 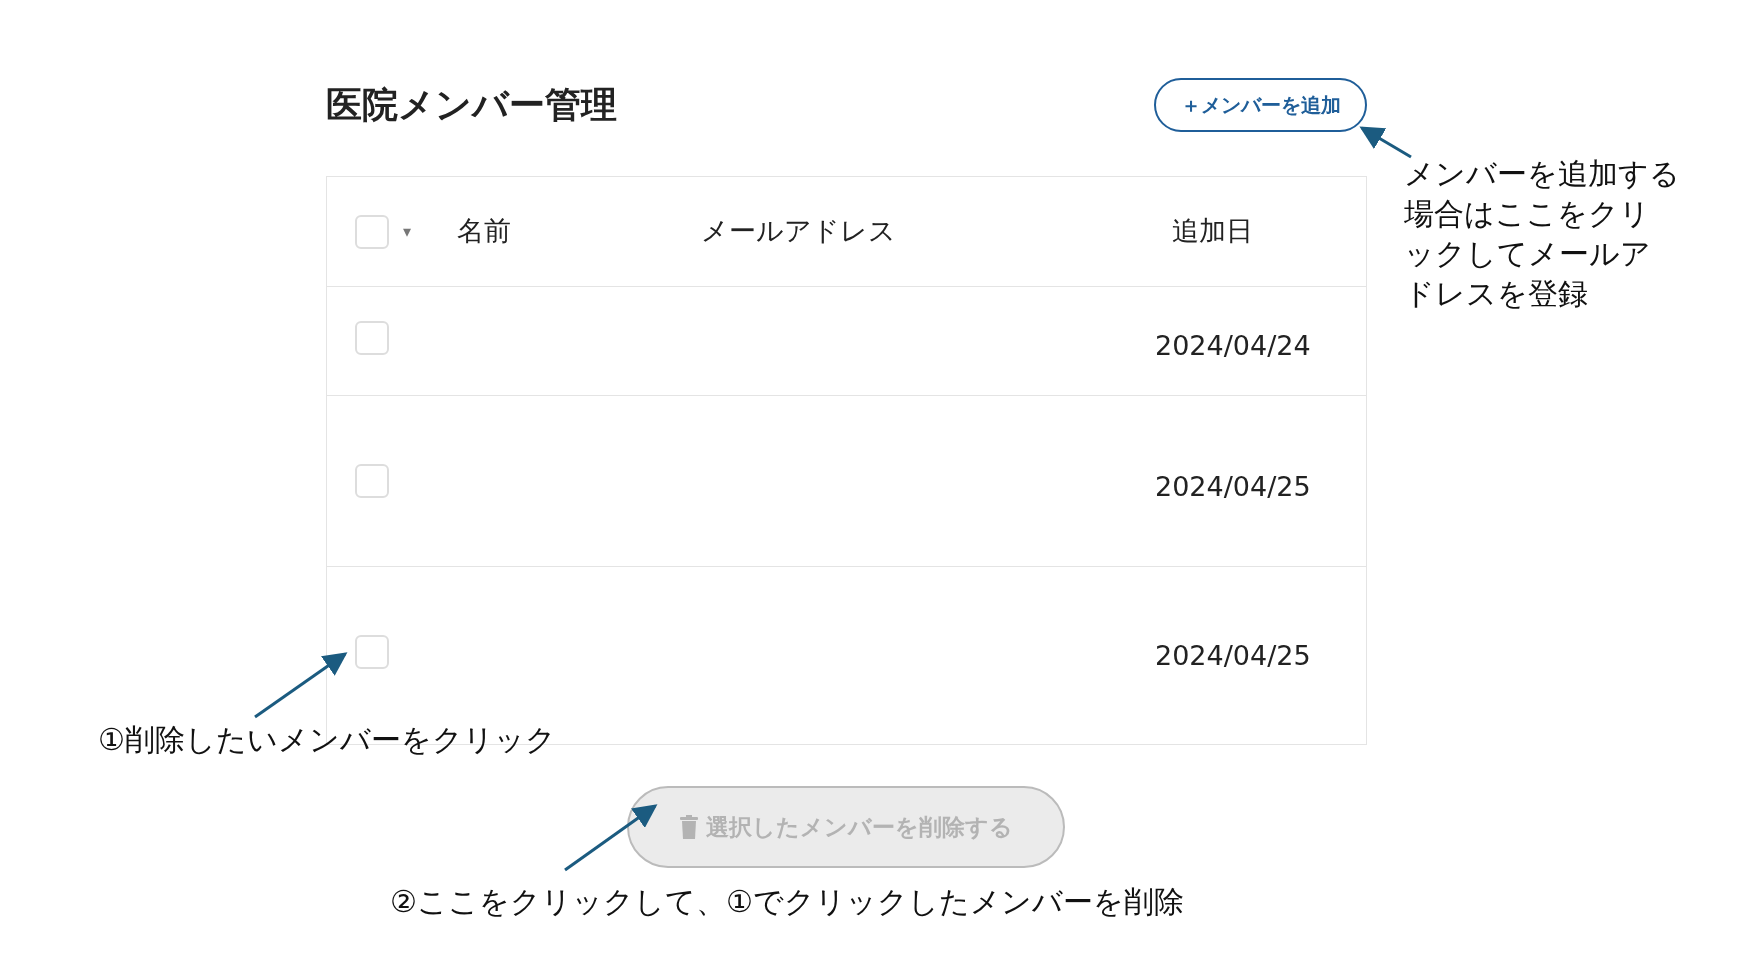 I want to click on column-header: メールアドレス, so click(x=798, y=230).